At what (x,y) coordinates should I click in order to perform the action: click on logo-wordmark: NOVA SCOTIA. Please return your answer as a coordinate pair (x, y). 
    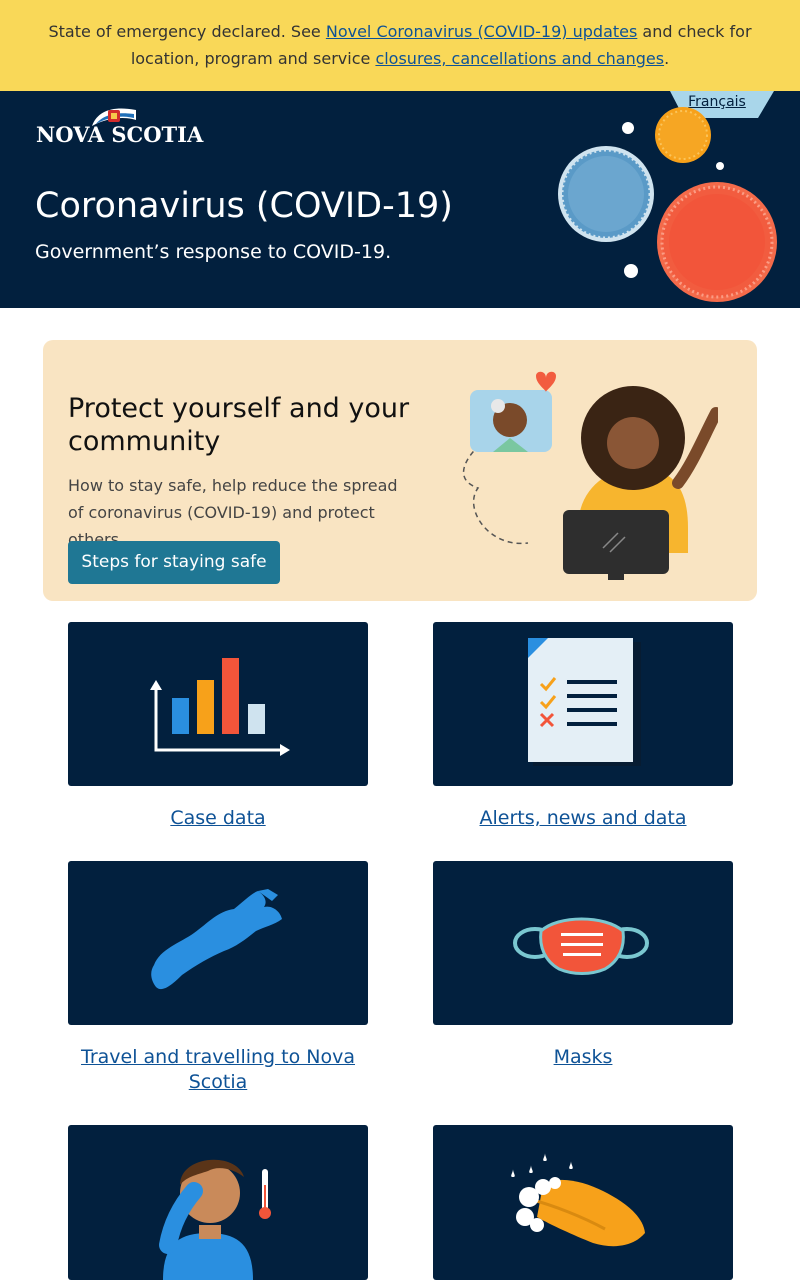
    Looking at the image, I should click on (120, 134).